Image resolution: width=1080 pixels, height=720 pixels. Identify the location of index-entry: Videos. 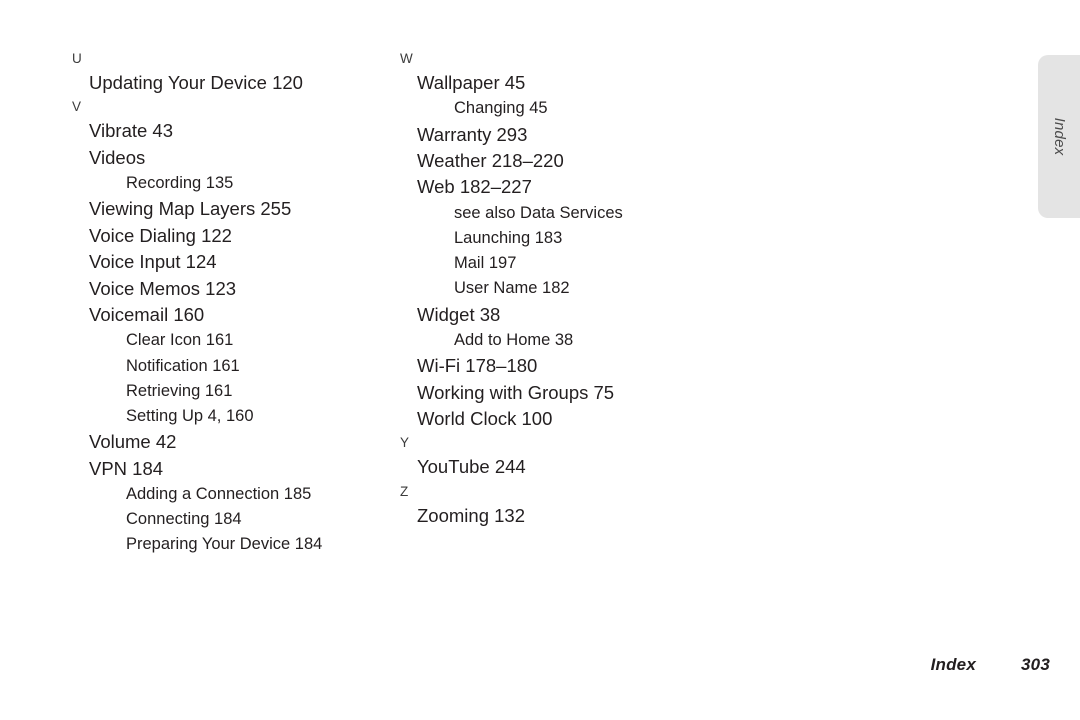
(117, 157).